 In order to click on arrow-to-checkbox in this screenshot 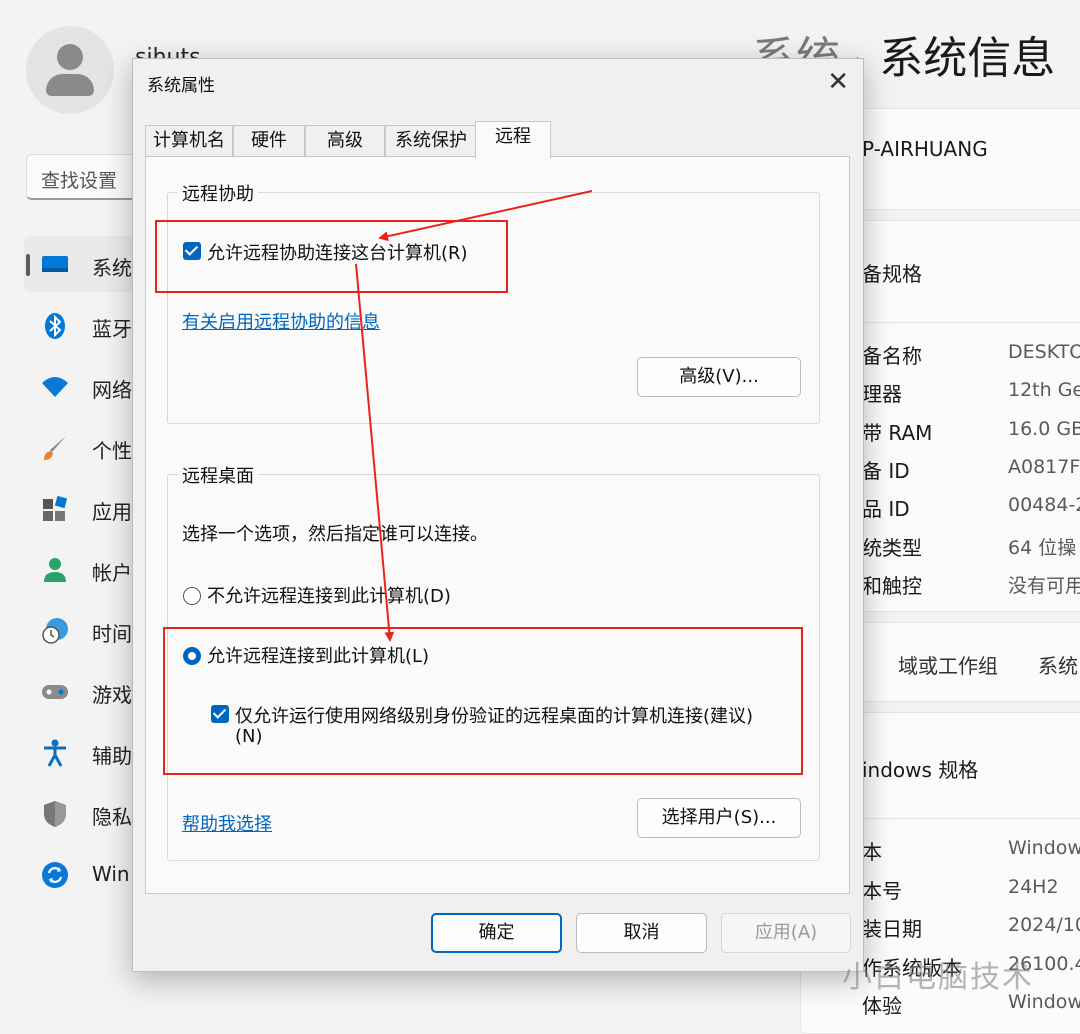, I will do `click(485, 216)`.